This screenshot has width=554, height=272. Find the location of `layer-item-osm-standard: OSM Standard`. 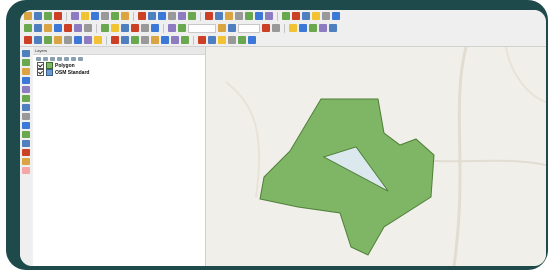

layer-item-osm-standard: OSM Standard is located at coordinates (119, 72).